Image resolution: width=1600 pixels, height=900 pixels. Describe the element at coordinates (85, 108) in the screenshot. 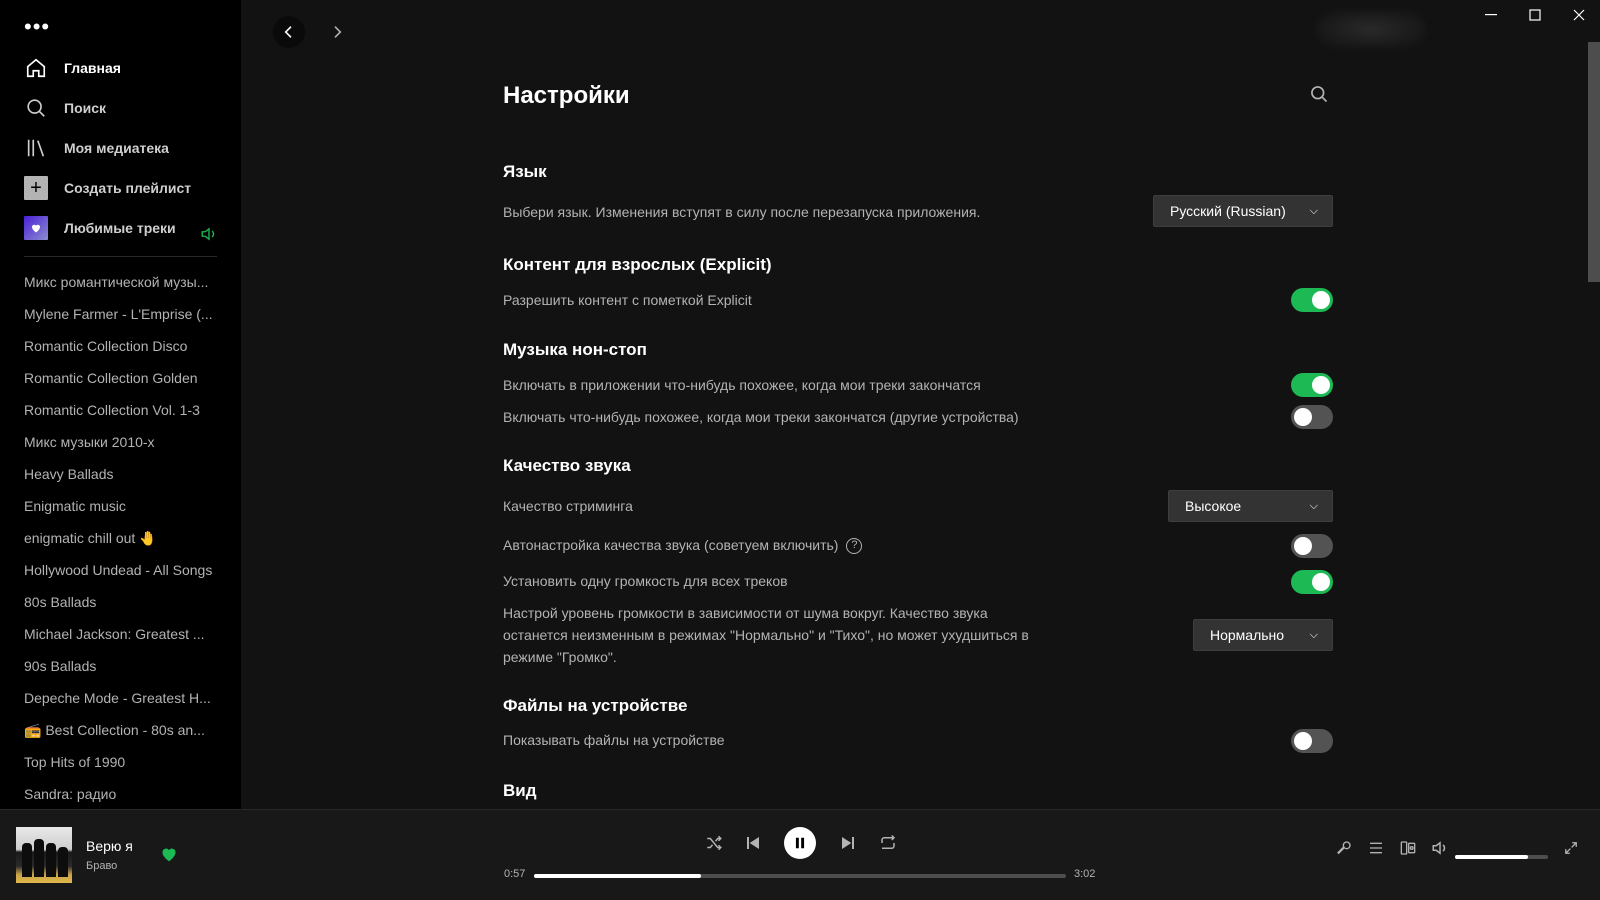

I see `sidebar-item-label: Поиск` at that location.